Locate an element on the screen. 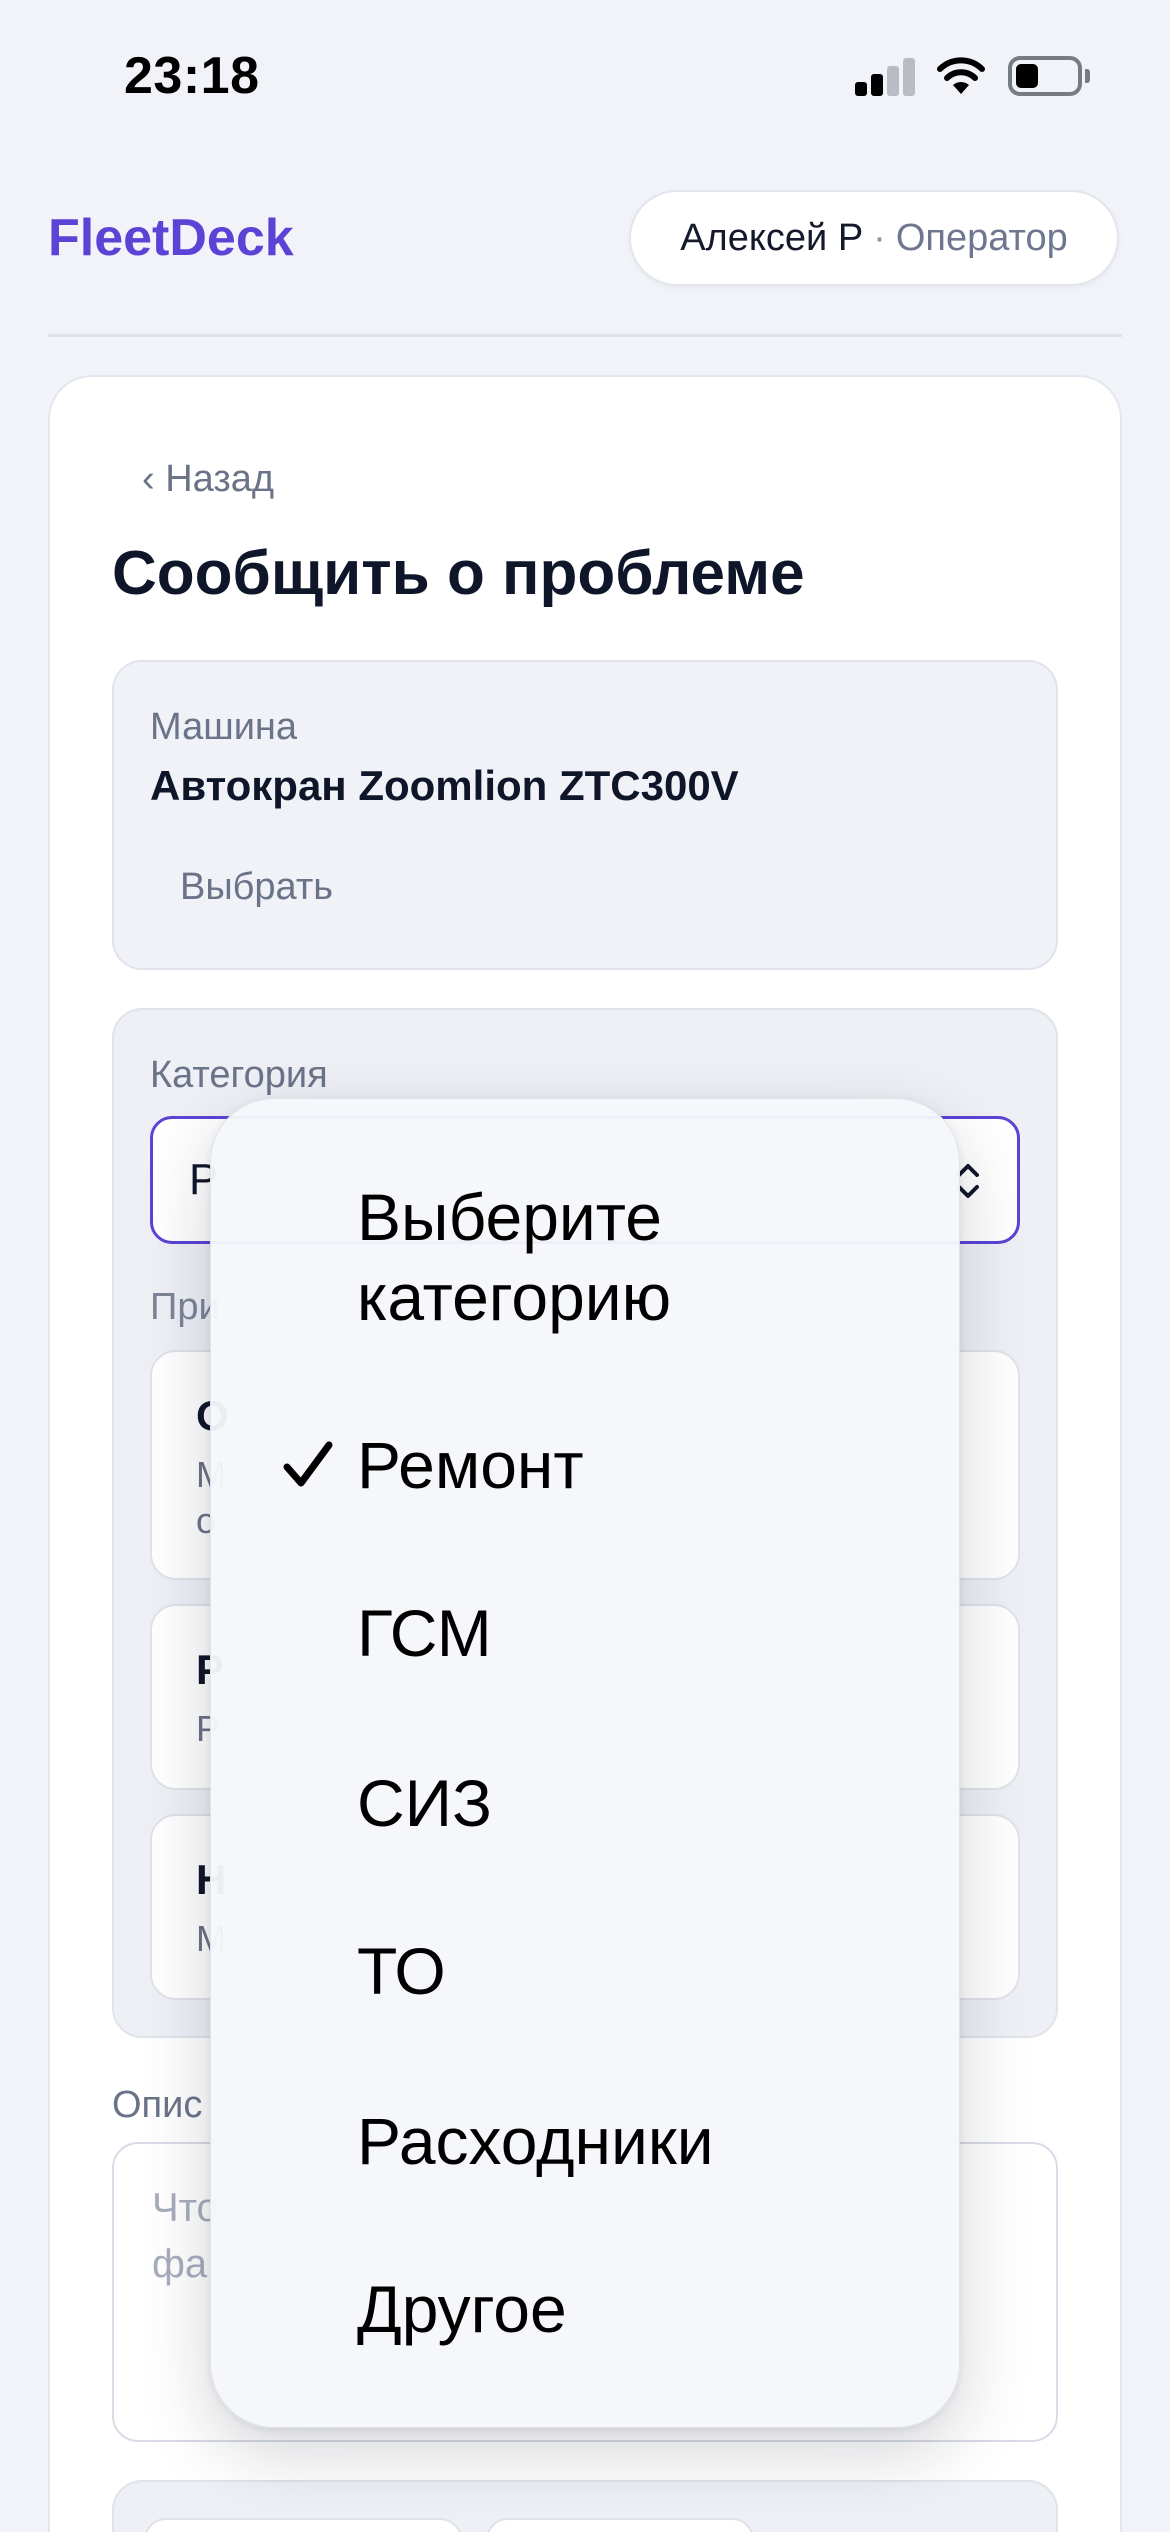 This screenshot has width=1170, height=2532. dropdown-option-label: Ремонт is located at coordinates (470, 1465).